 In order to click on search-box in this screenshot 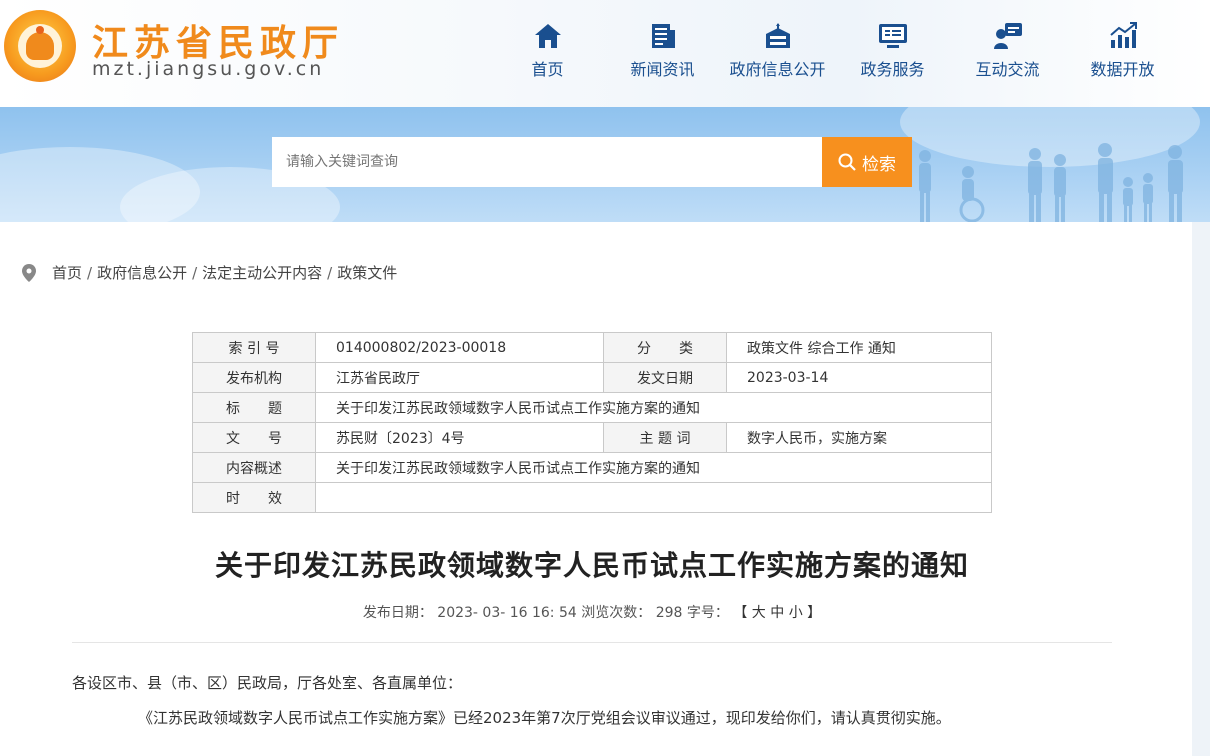, I will do `click(547, 162)`.